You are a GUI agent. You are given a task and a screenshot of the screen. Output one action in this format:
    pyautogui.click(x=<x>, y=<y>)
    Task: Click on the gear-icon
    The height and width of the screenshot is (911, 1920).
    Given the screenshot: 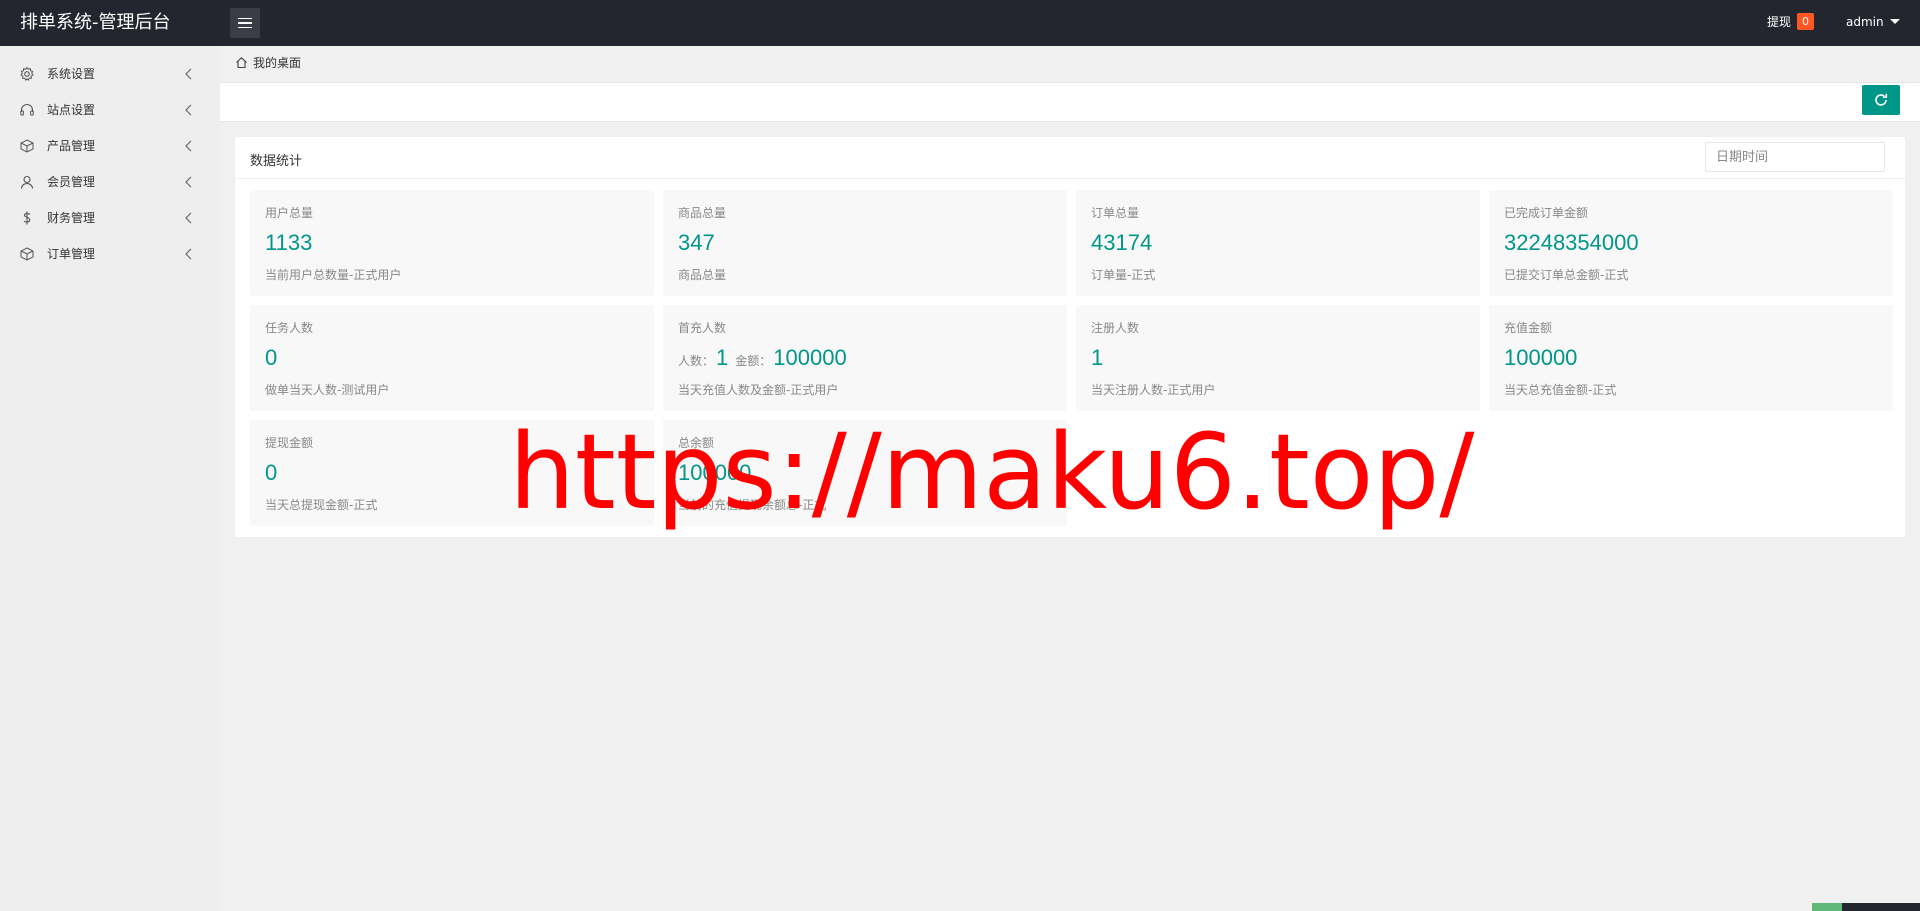 What is the action you would take?
    pyautogui.click(x=27, y=73)
    